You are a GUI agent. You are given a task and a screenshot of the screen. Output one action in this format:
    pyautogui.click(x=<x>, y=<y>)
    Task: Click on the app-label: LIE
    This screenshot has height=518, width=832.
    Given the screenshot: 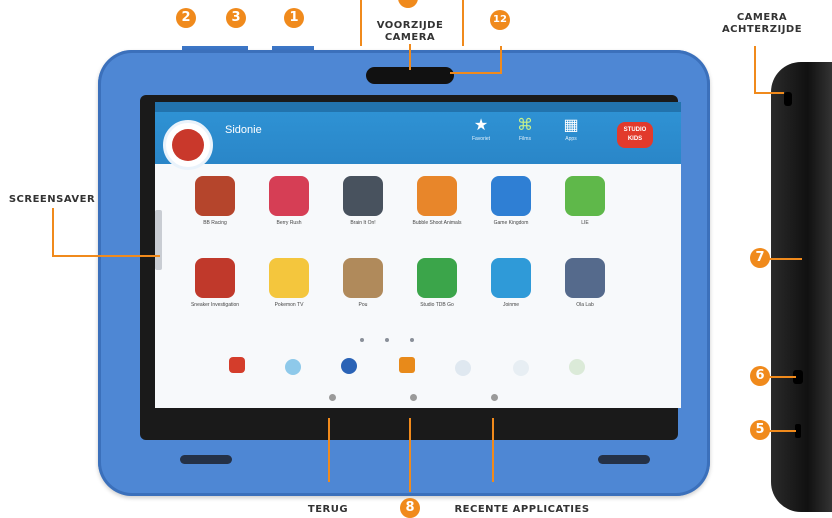 What is the action you would take?
    pyautogui.click(x=585, y=223)
    